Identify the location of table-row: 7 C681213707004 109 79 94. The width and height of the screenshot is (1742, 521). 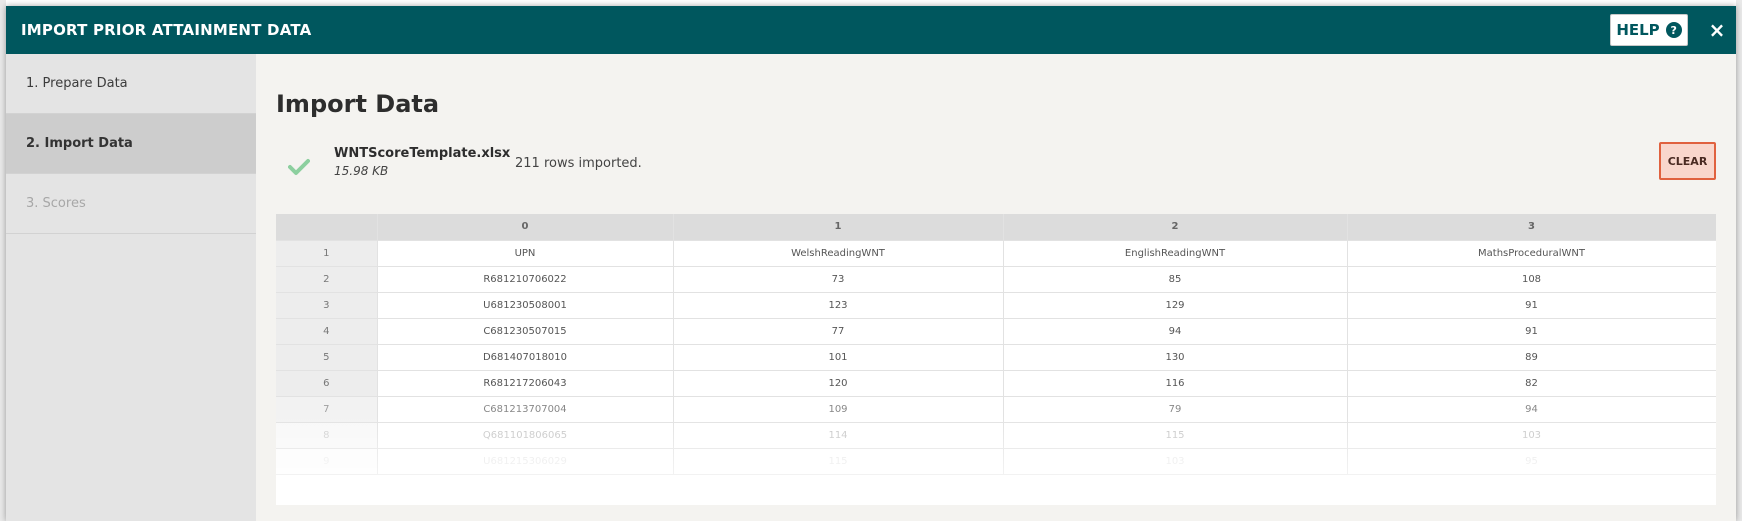
(996, 409).